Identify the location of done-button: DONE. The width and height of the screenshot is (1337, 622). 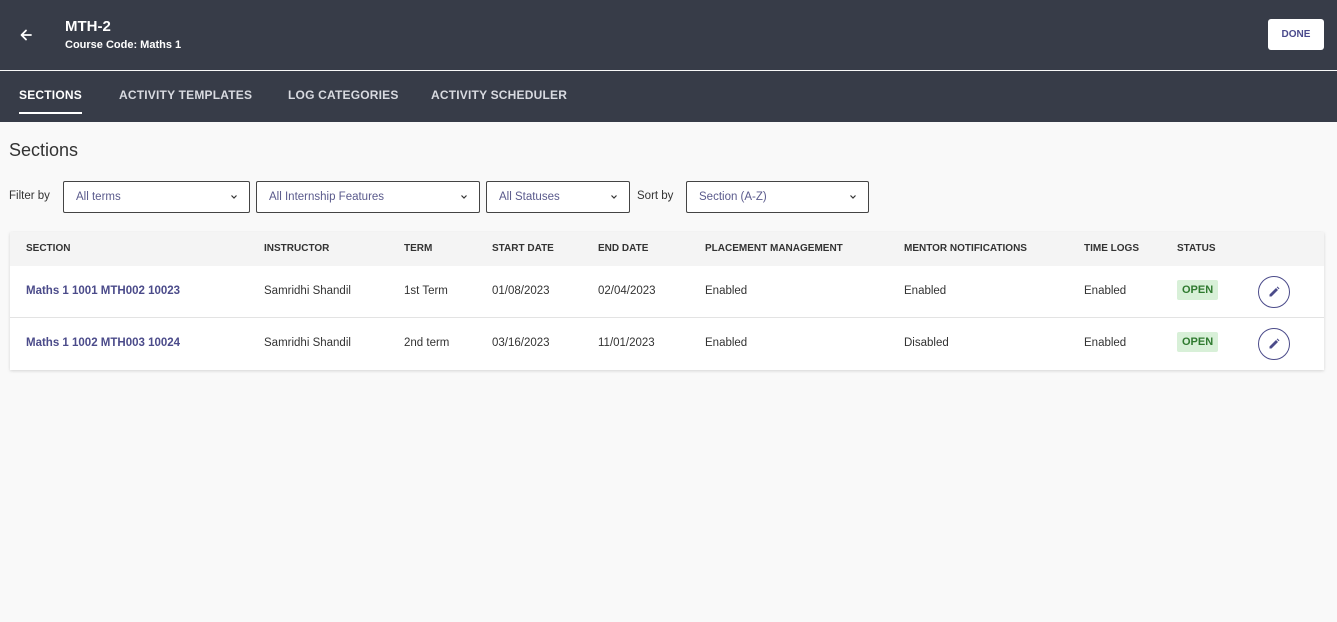
(1296, 34).